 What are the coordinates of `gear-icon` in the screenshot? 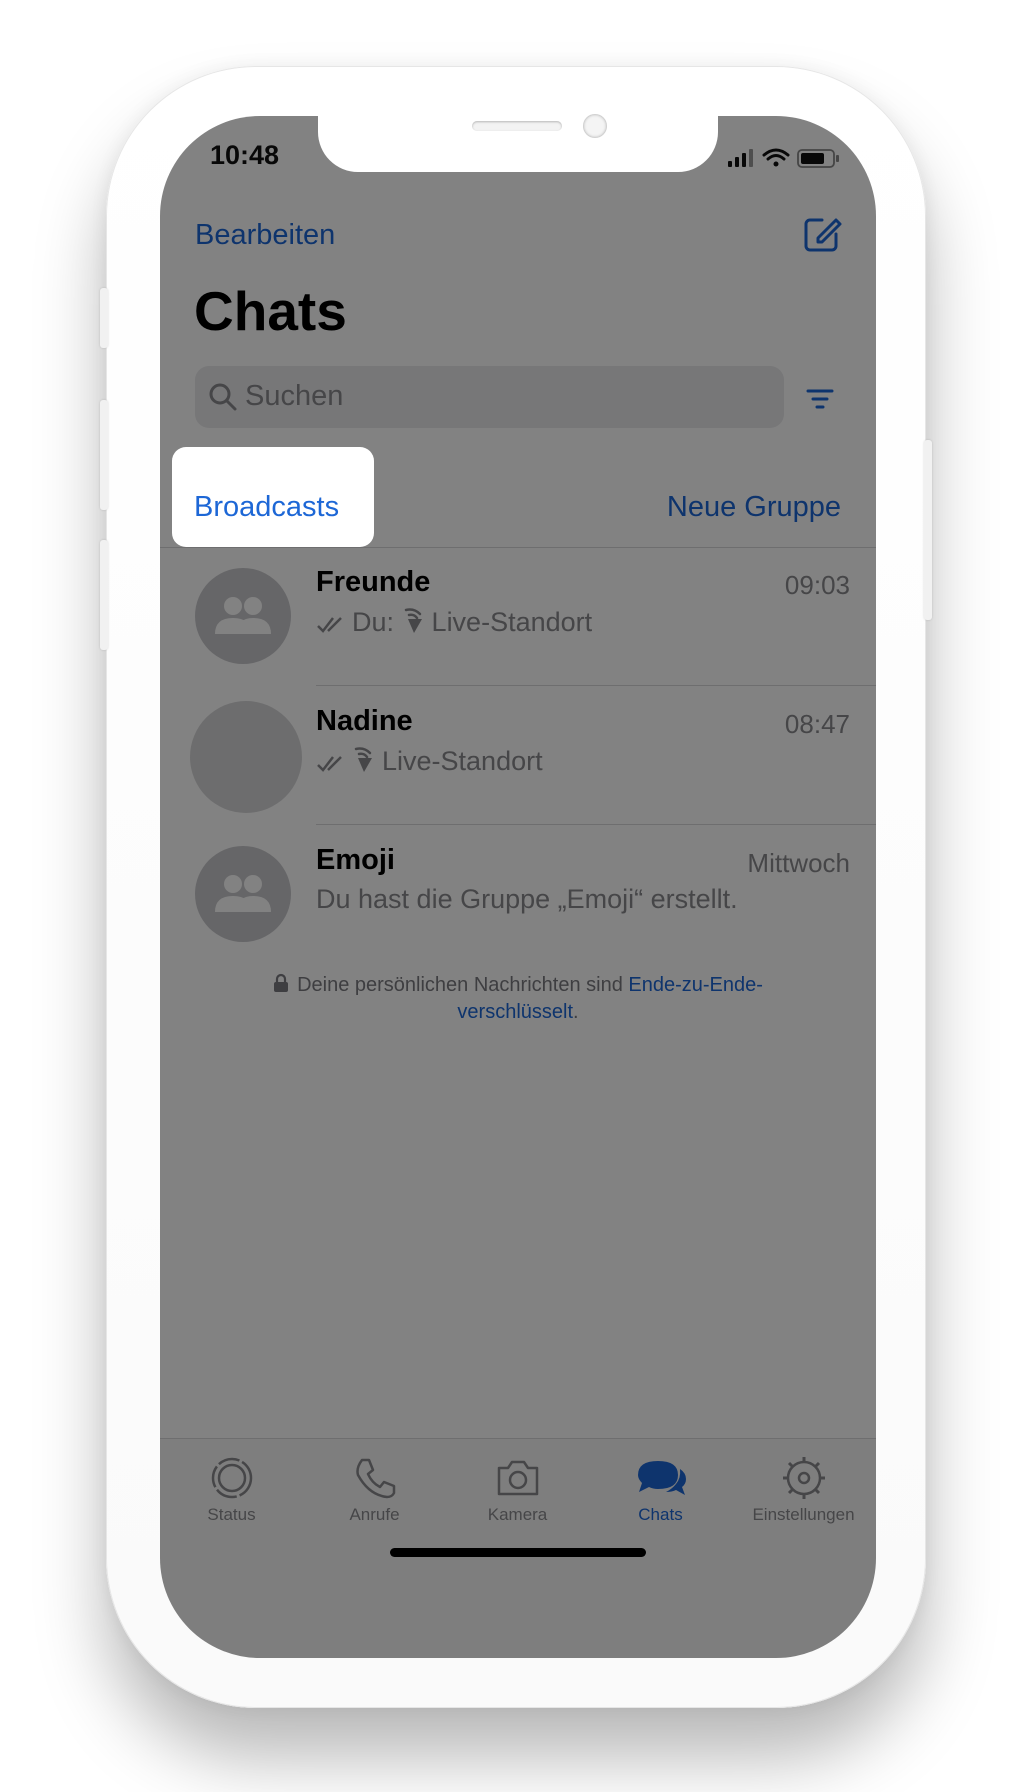 It's located at (803, 1478).